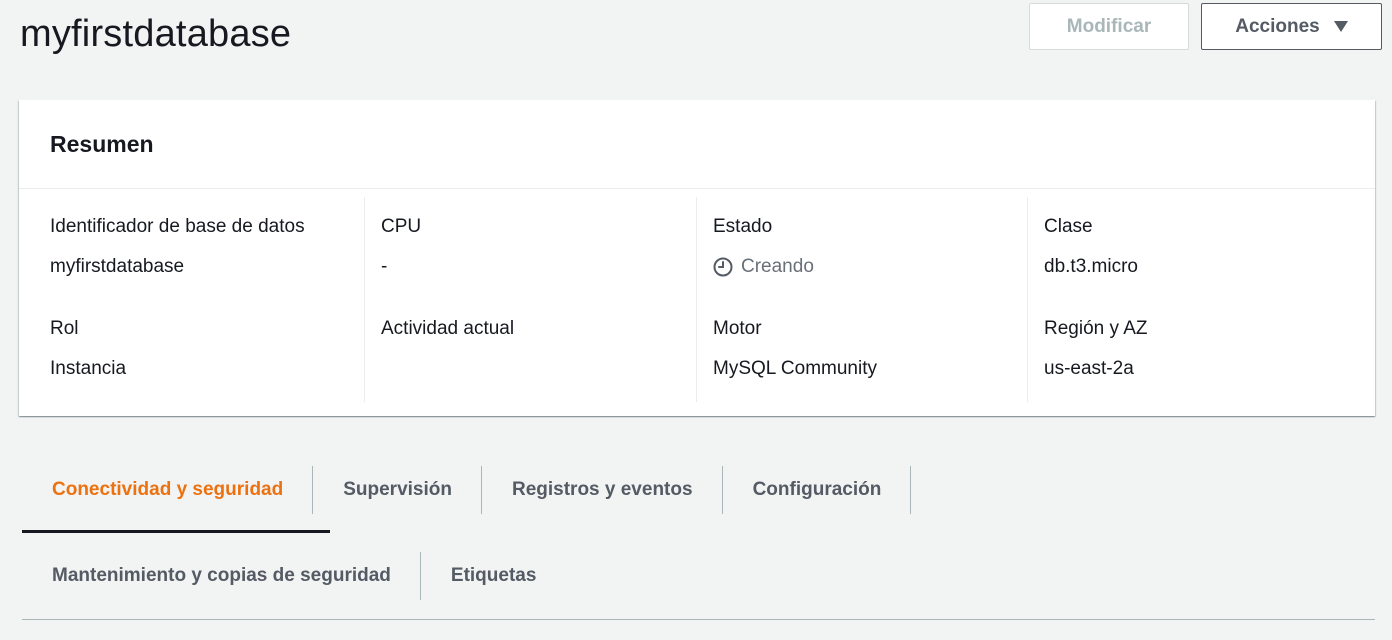 The image size is (1392, 640). What do you see at coordinates (64, 328) in the screenshot?
I see `role-label: Rol` at bounding box center [64, 328].